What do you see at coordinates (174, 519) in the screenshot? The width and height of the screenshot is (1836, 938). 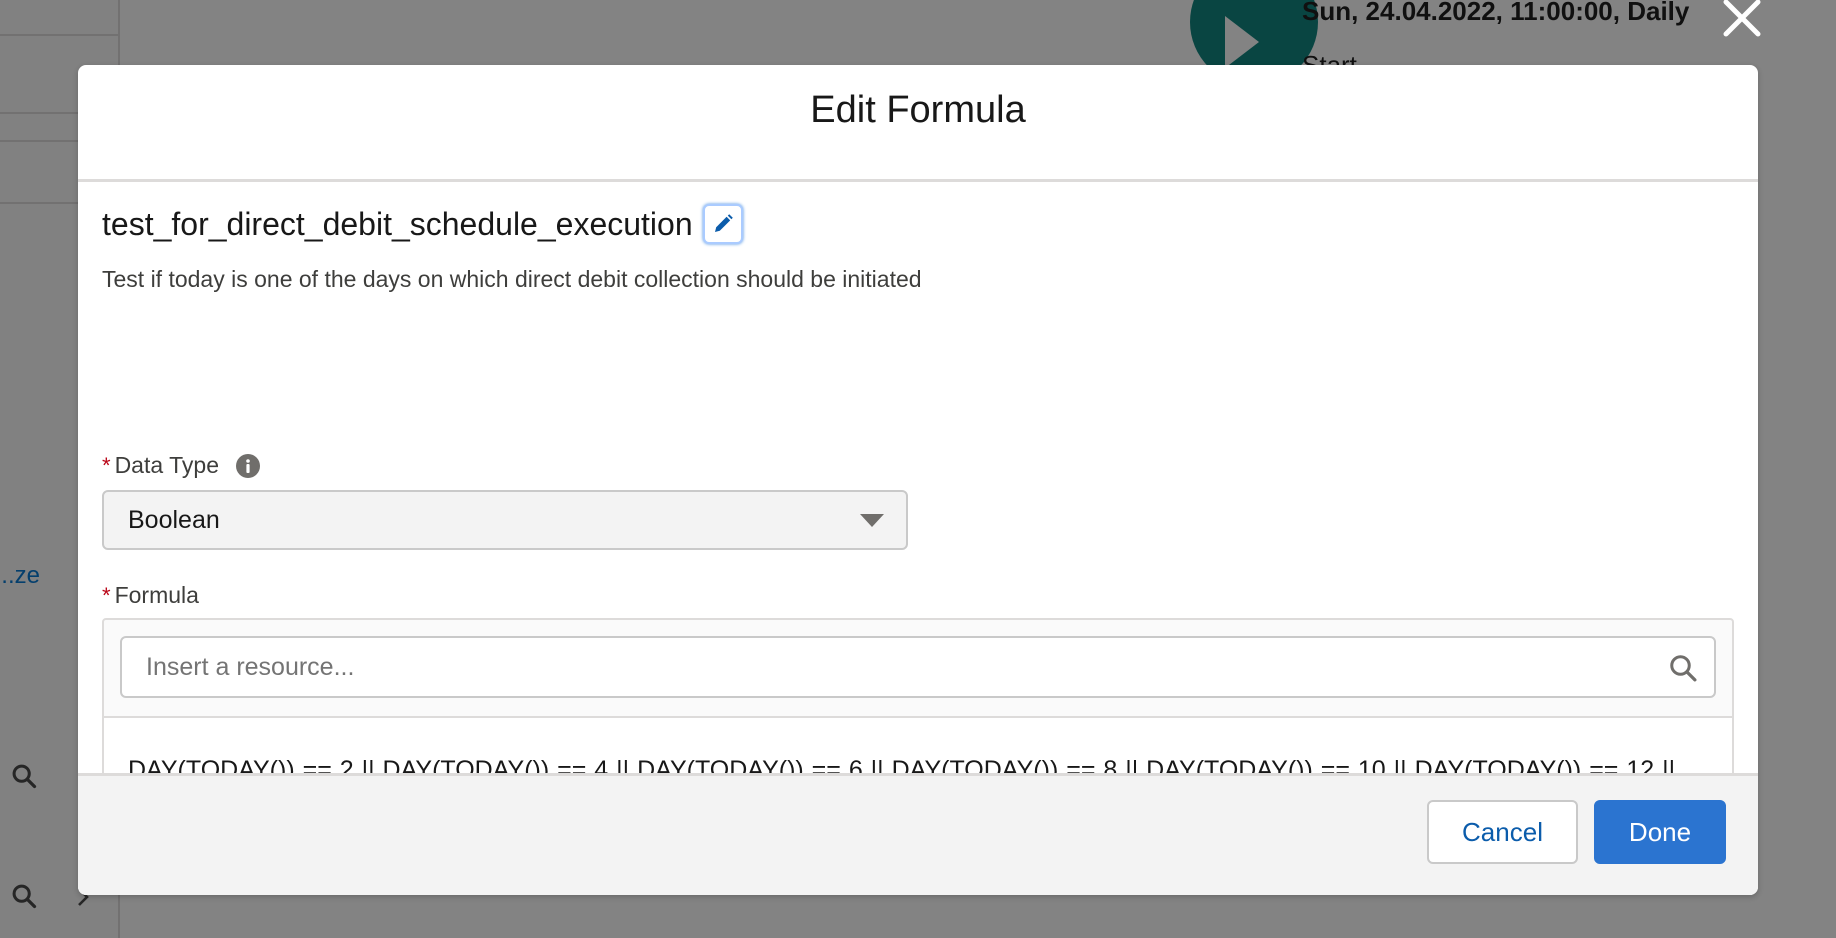 I see `data-type-value: Boolean` at bounding box center [174, 519].